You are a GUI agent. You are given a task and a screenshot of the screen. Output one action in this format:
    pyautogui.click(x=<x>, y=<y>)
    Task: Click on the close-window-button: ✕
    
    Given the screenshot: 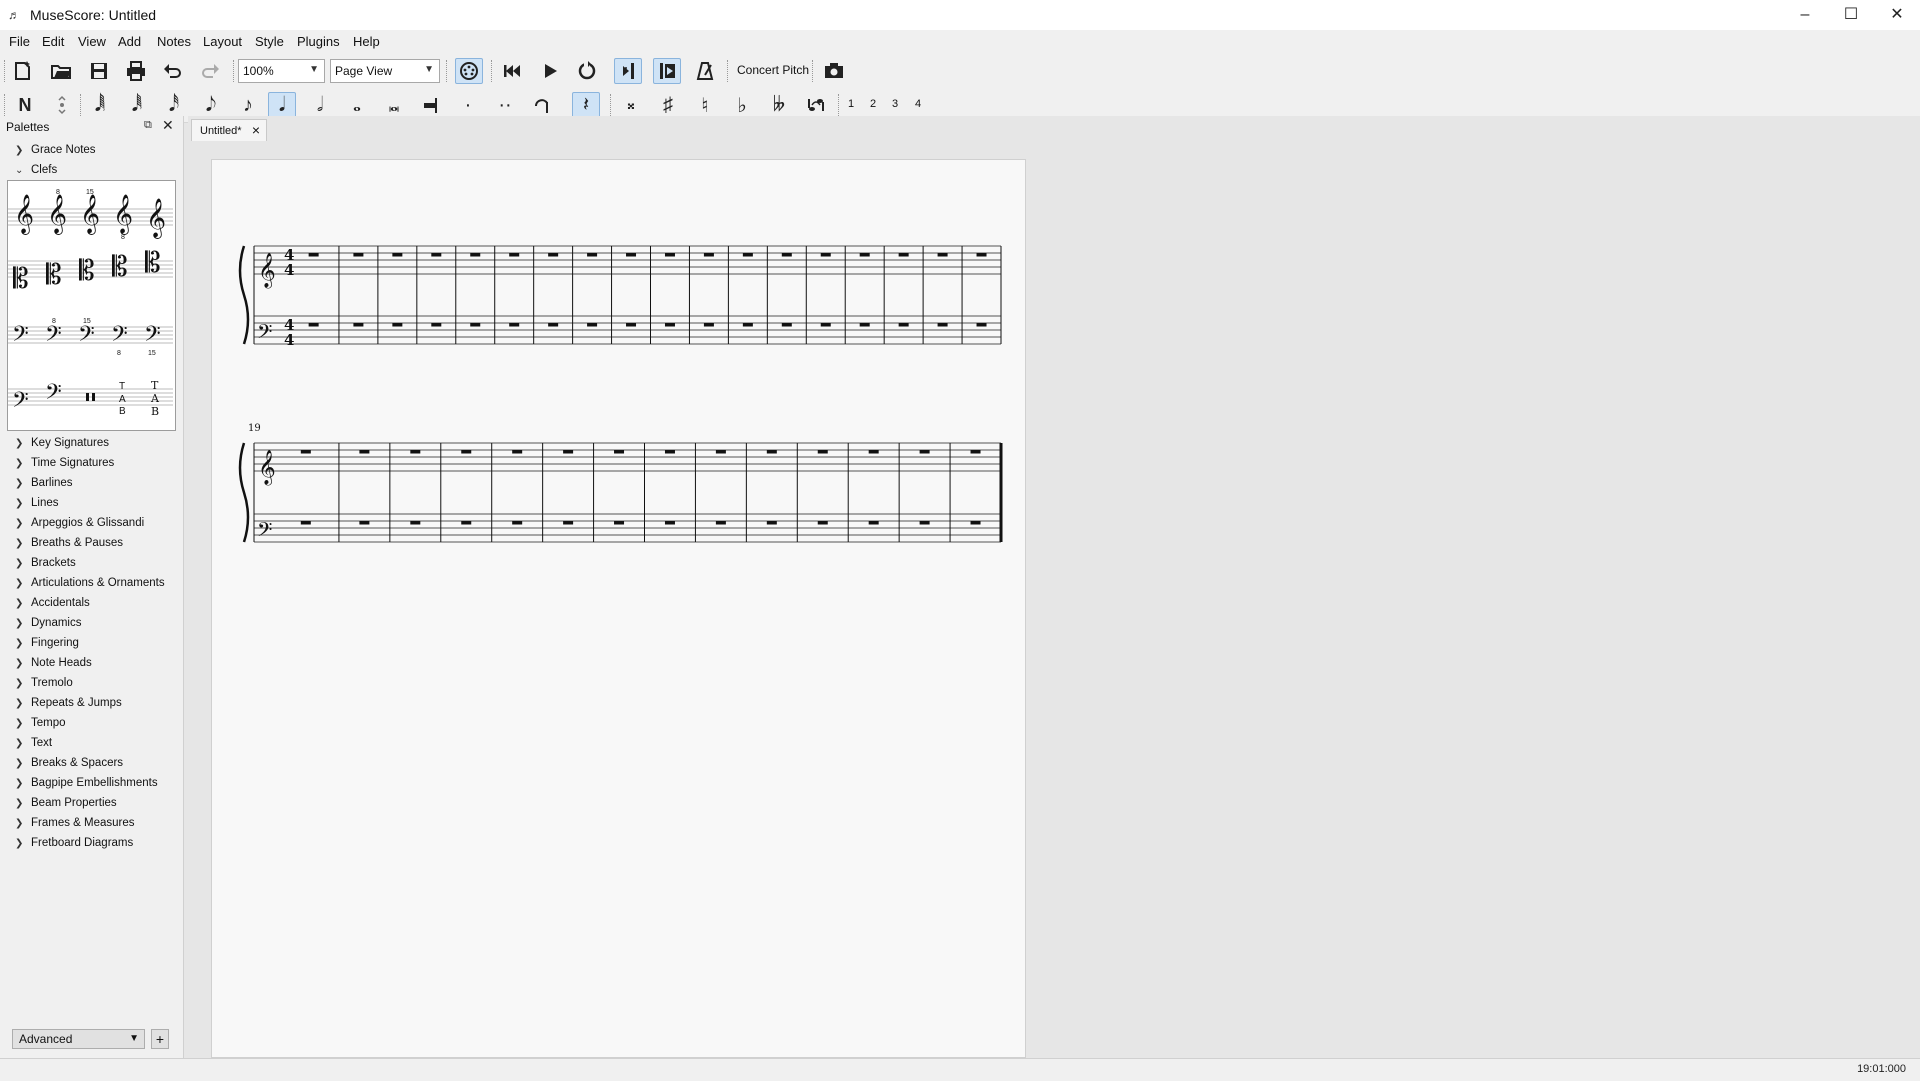 What is the action you would take?
    pyautogui.click(x=1897, y=15)
    